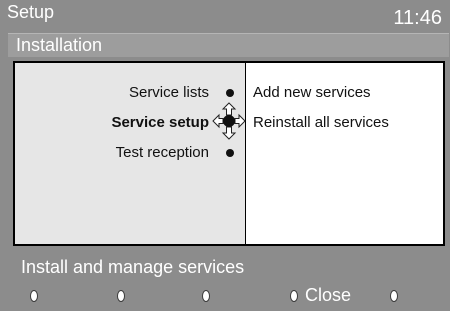 Image resolution: width=450 pixels, height=311 pixels. Describe the element at coordinates (229, 121) in the screenshot. I see `navigation-cursor-icon` at that location.